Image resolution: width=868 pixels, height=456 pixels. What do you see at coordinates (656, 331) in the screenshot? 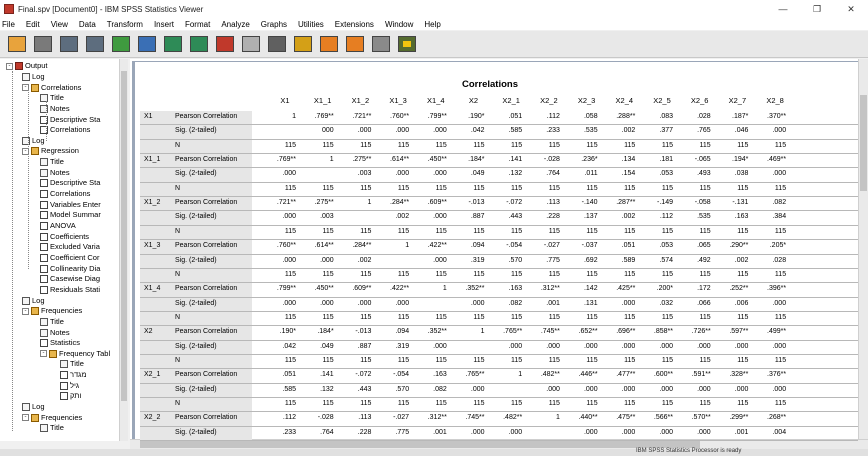
I see `table-cell: .858**` at bounding box center [656, 331].